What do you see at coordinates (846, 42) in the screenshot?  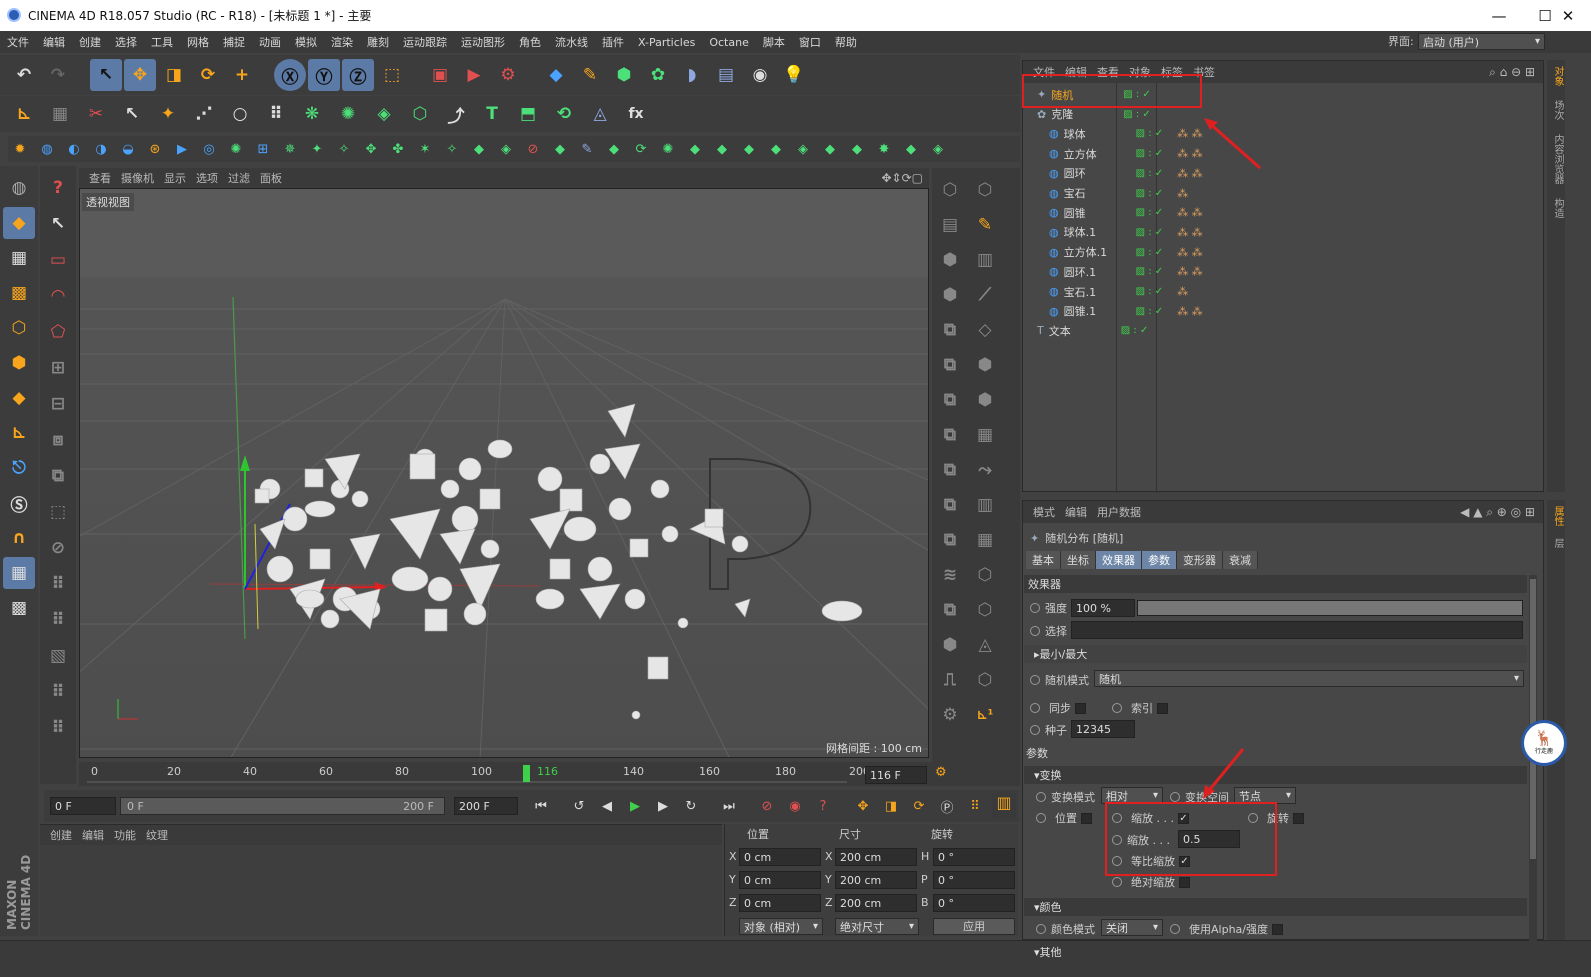 I see `menu-item: 帮助` at bounding box center [846, 42].